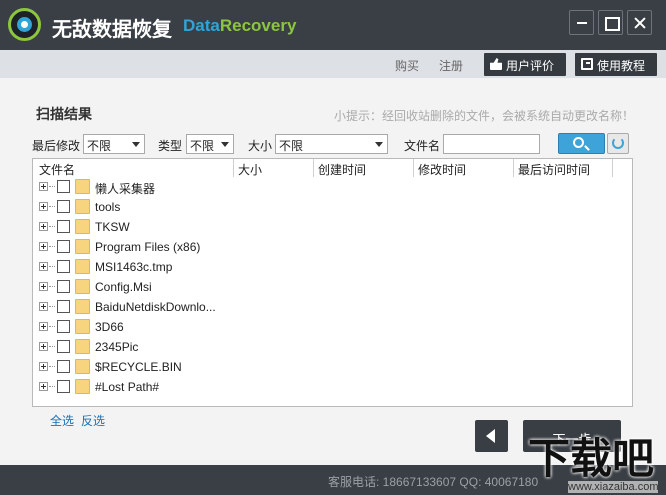 The width and height of the screenshot is (666, 495). I want to click on buy-link: 购买, so click(407, 65).